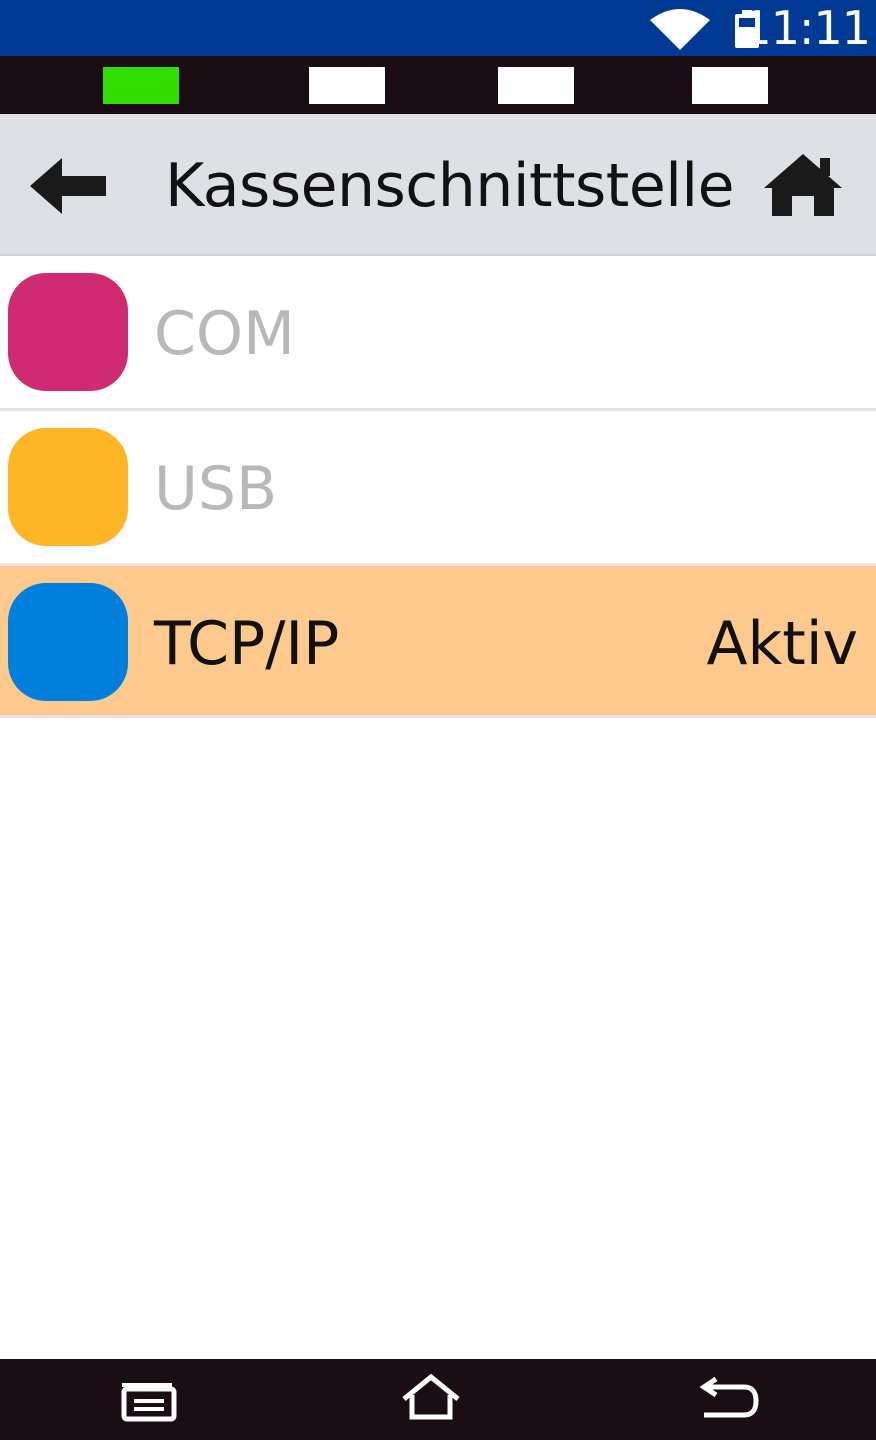 The width and height of the screenshot is (876, 1440). I want to click on list-item-label: COM, so click(224, 334).